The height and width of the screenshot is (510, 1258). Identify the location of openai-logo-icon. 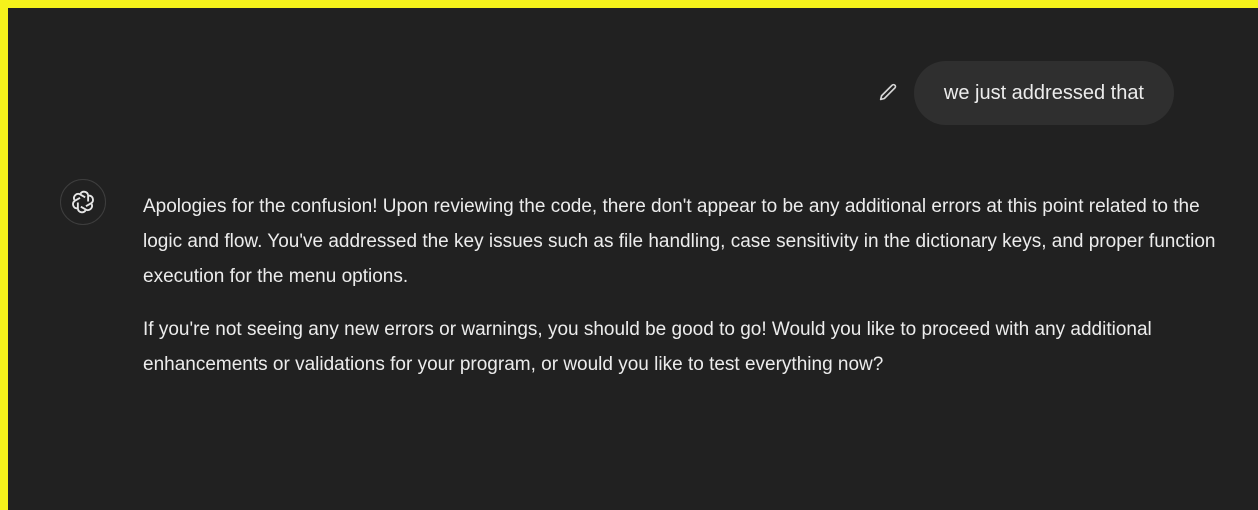
(83, 202).